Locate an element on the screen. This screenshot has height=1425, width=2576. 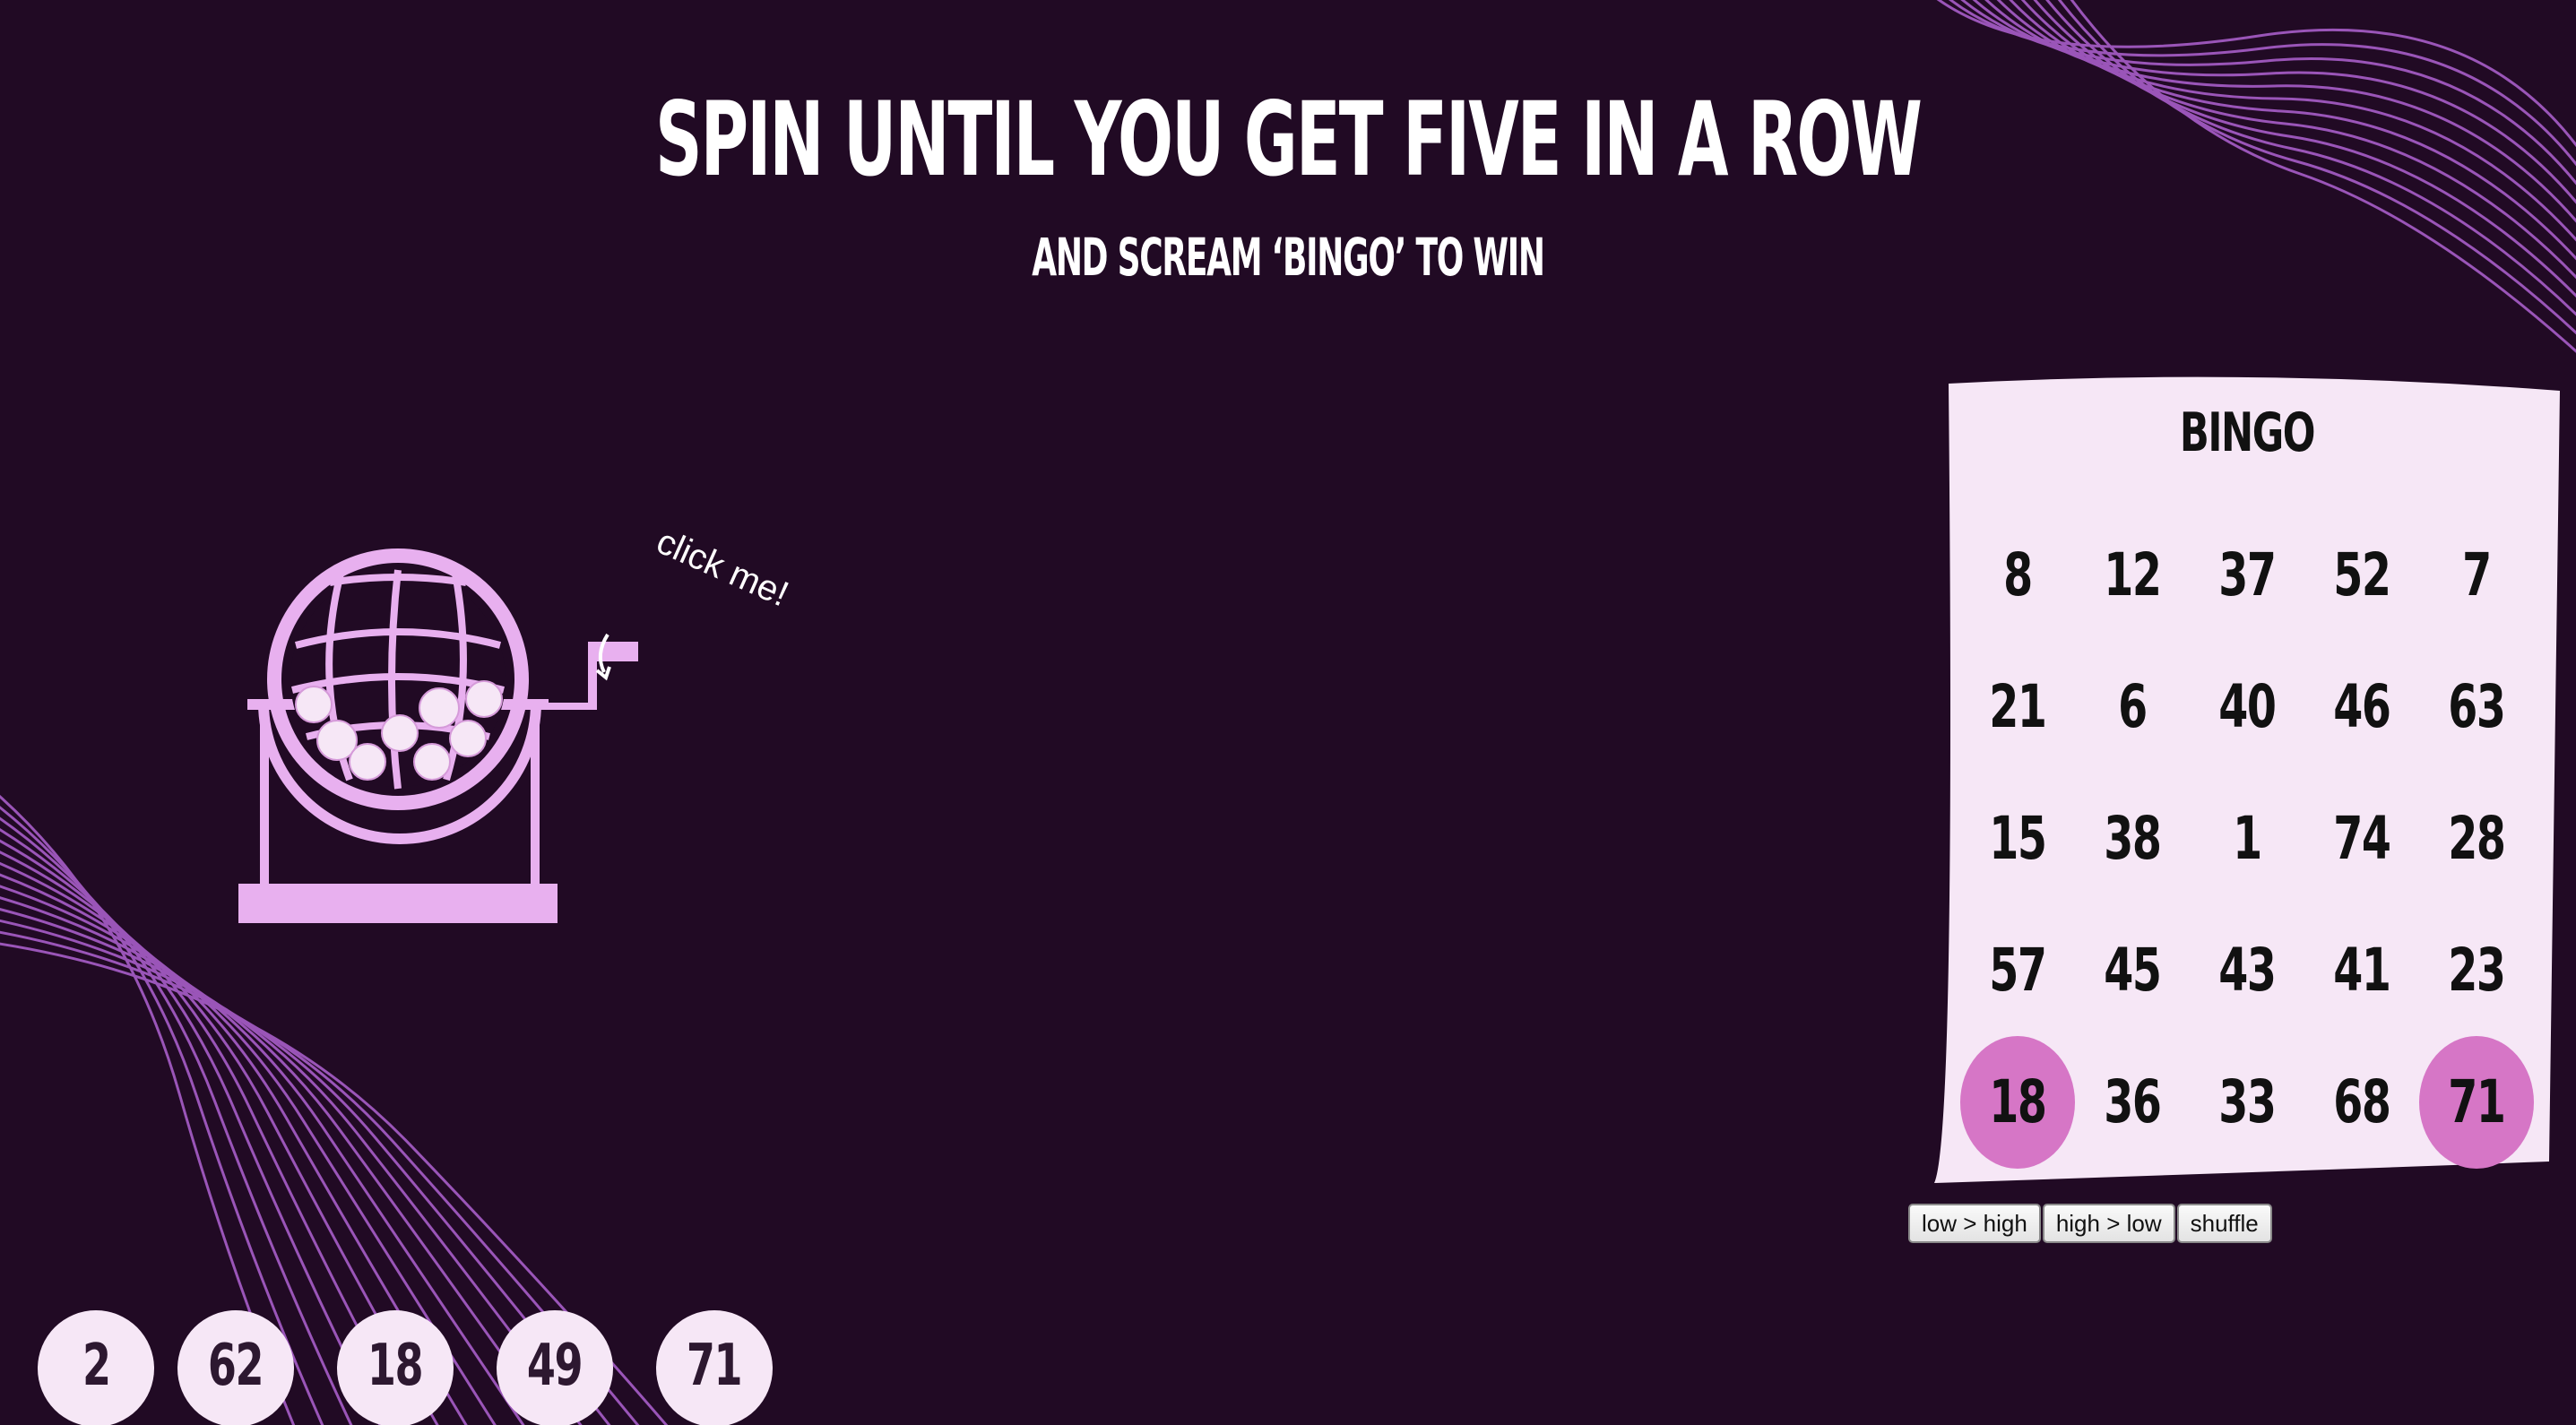
bingo-cell-number: 45 is located at coordinates (2133, 970).